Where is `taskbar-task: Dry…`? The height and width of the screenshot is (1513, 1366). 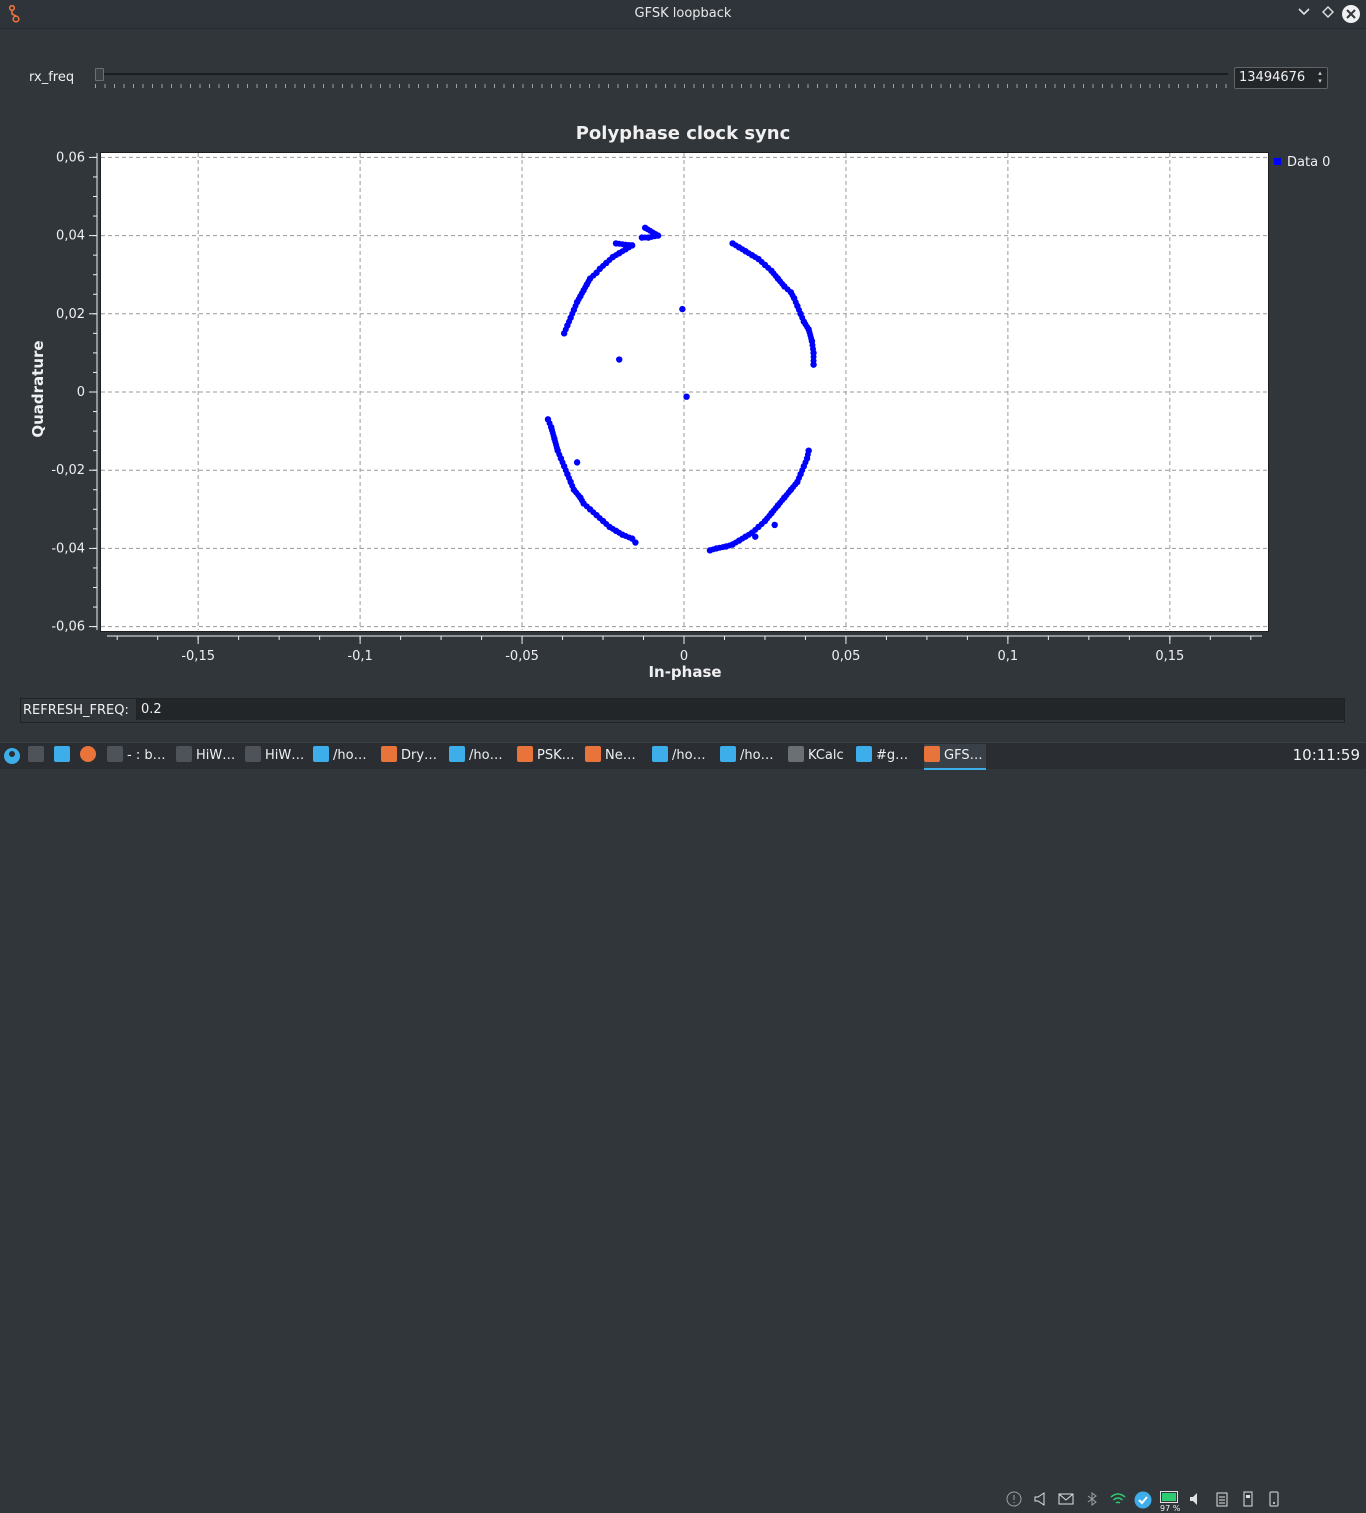 taskbar-task: Dry… is located at coordinates (413, 756).